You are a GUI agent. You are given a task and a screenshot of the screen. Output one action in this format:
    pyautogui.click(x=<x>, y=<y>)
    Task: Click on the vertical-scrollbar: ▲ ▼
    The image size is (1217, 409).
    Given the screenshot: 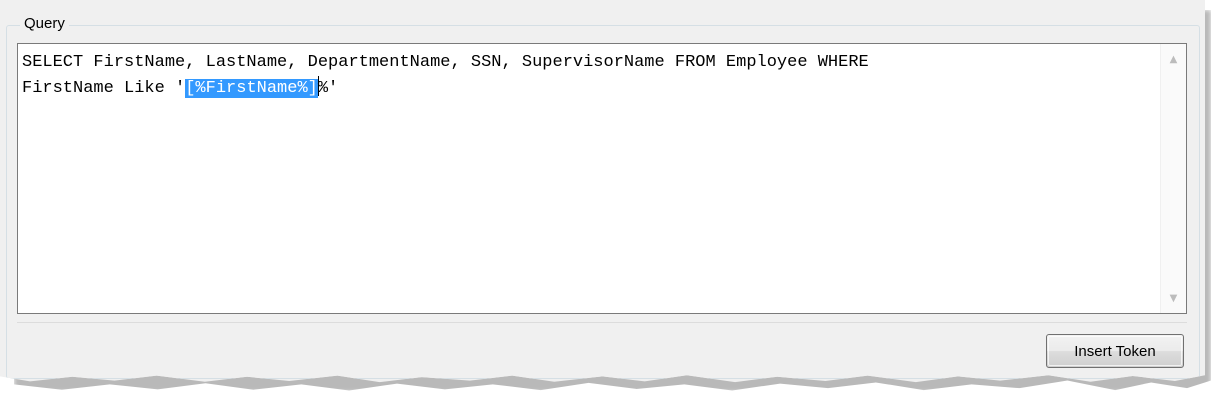 What is the action you would take?
    pyautogui.click(x=1173, y=178)
    